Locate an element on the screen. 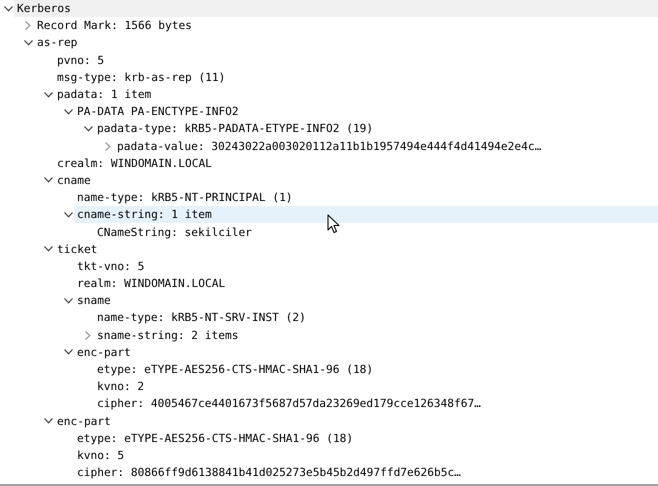 Image resolution: width=658 pixels, height=486 pixels. tree-item: PA-DATA PA-ENCTYPE-INFO2 is located at coordinates (366, 111).